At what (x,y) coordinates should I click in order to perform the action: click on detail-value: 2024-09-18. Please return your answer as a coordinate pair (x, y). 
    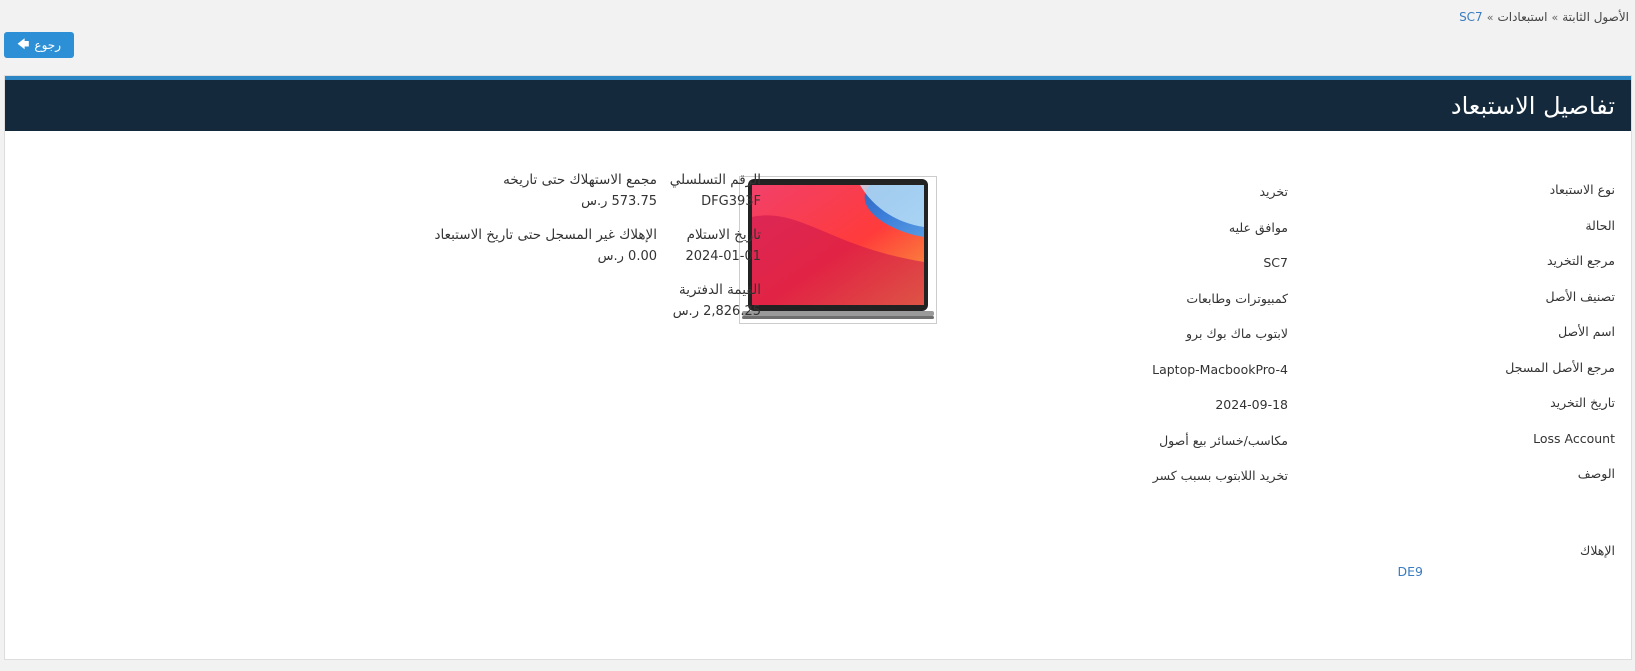
    Looking at the image, I should click on (1251, 404).